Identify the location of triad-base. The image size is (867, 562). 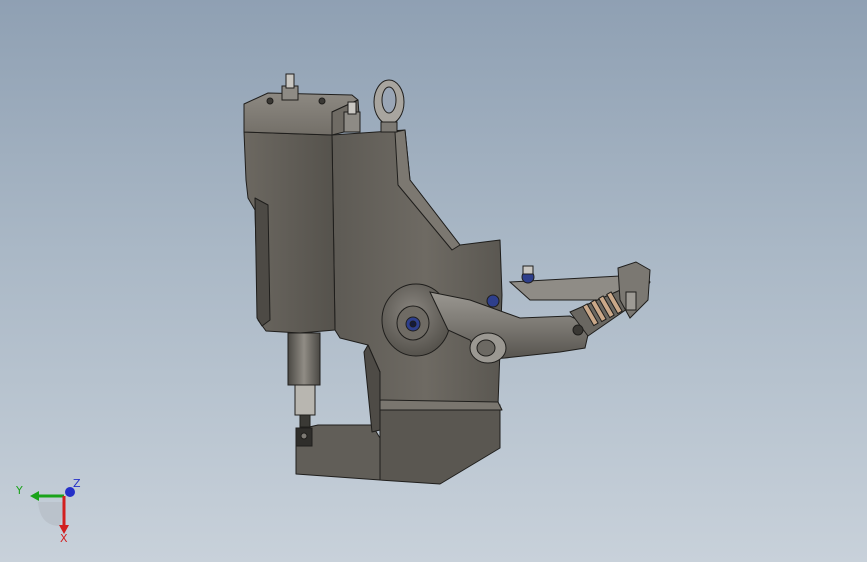
(51, 514).